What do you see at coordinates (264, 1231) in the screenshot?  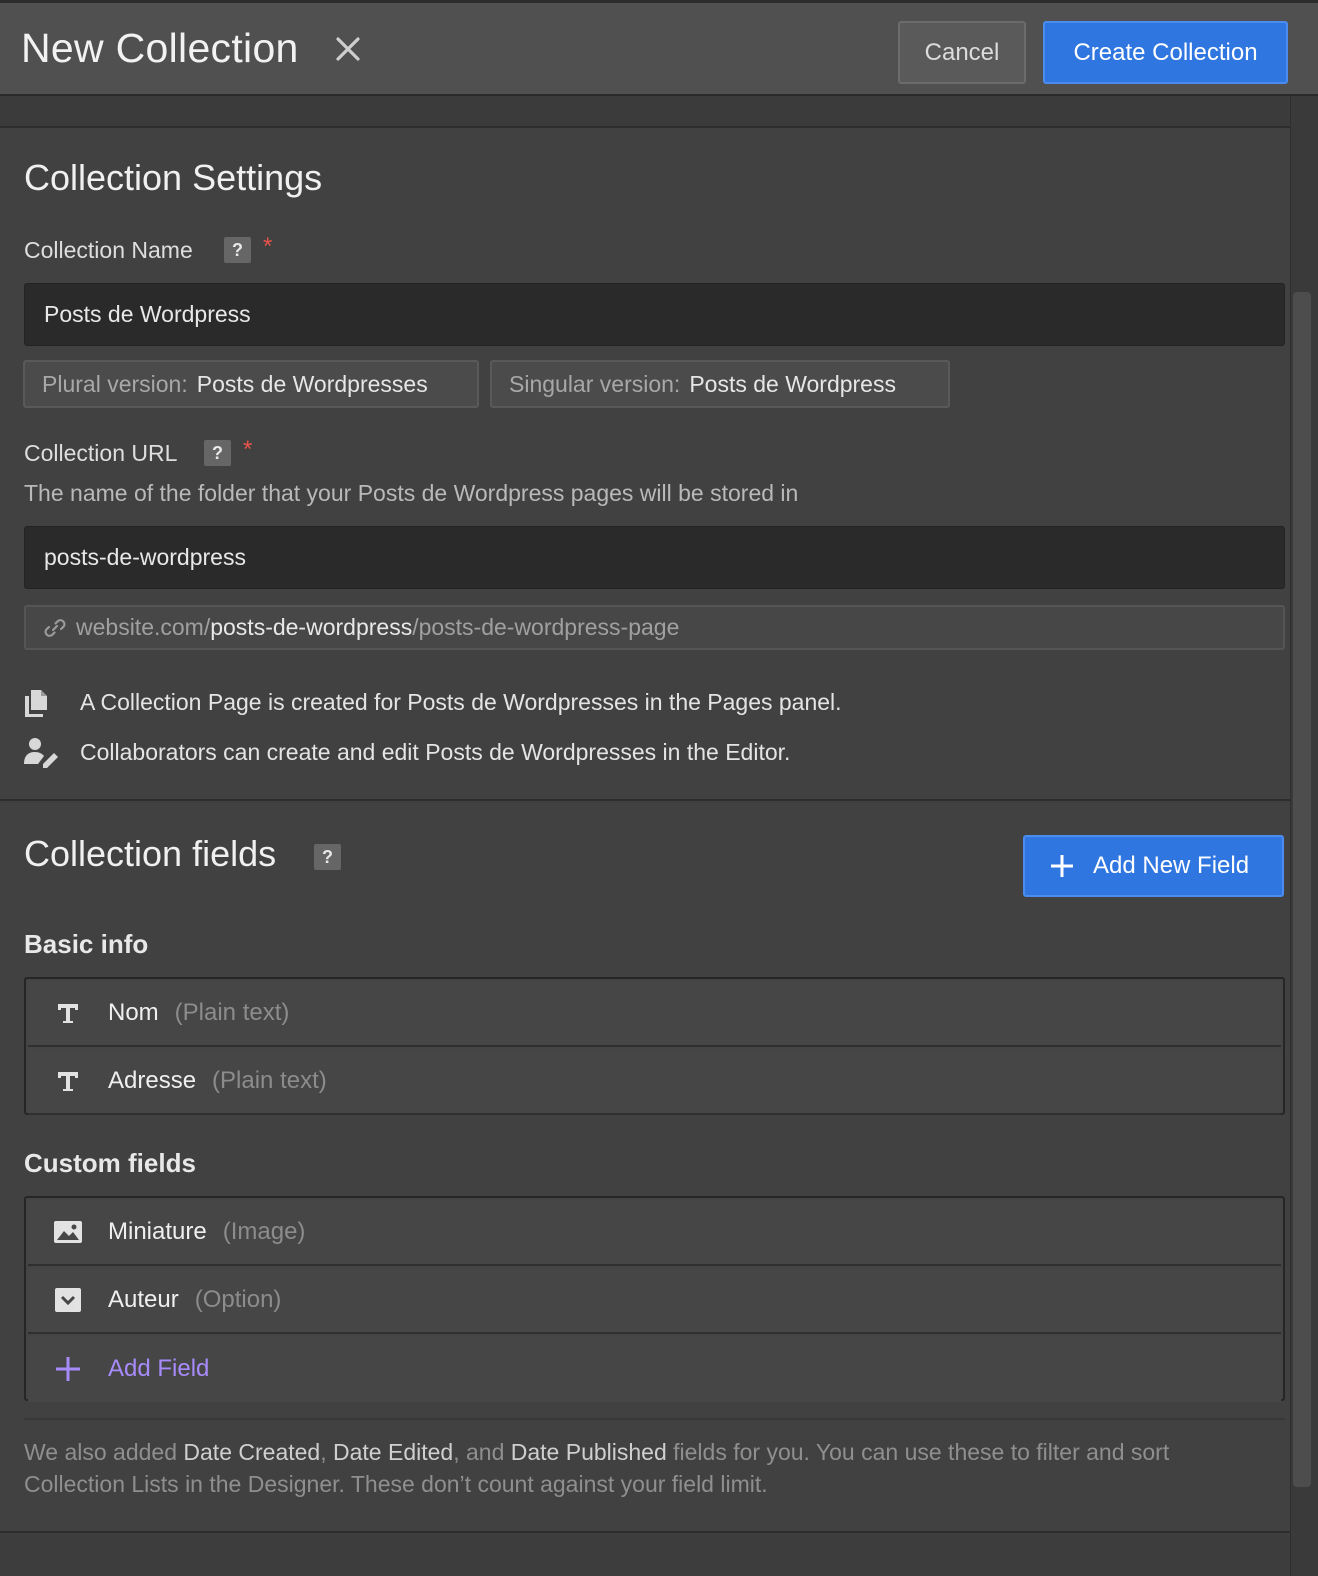 I see `field-type: (Image)` at bounding box center [264, 1231].